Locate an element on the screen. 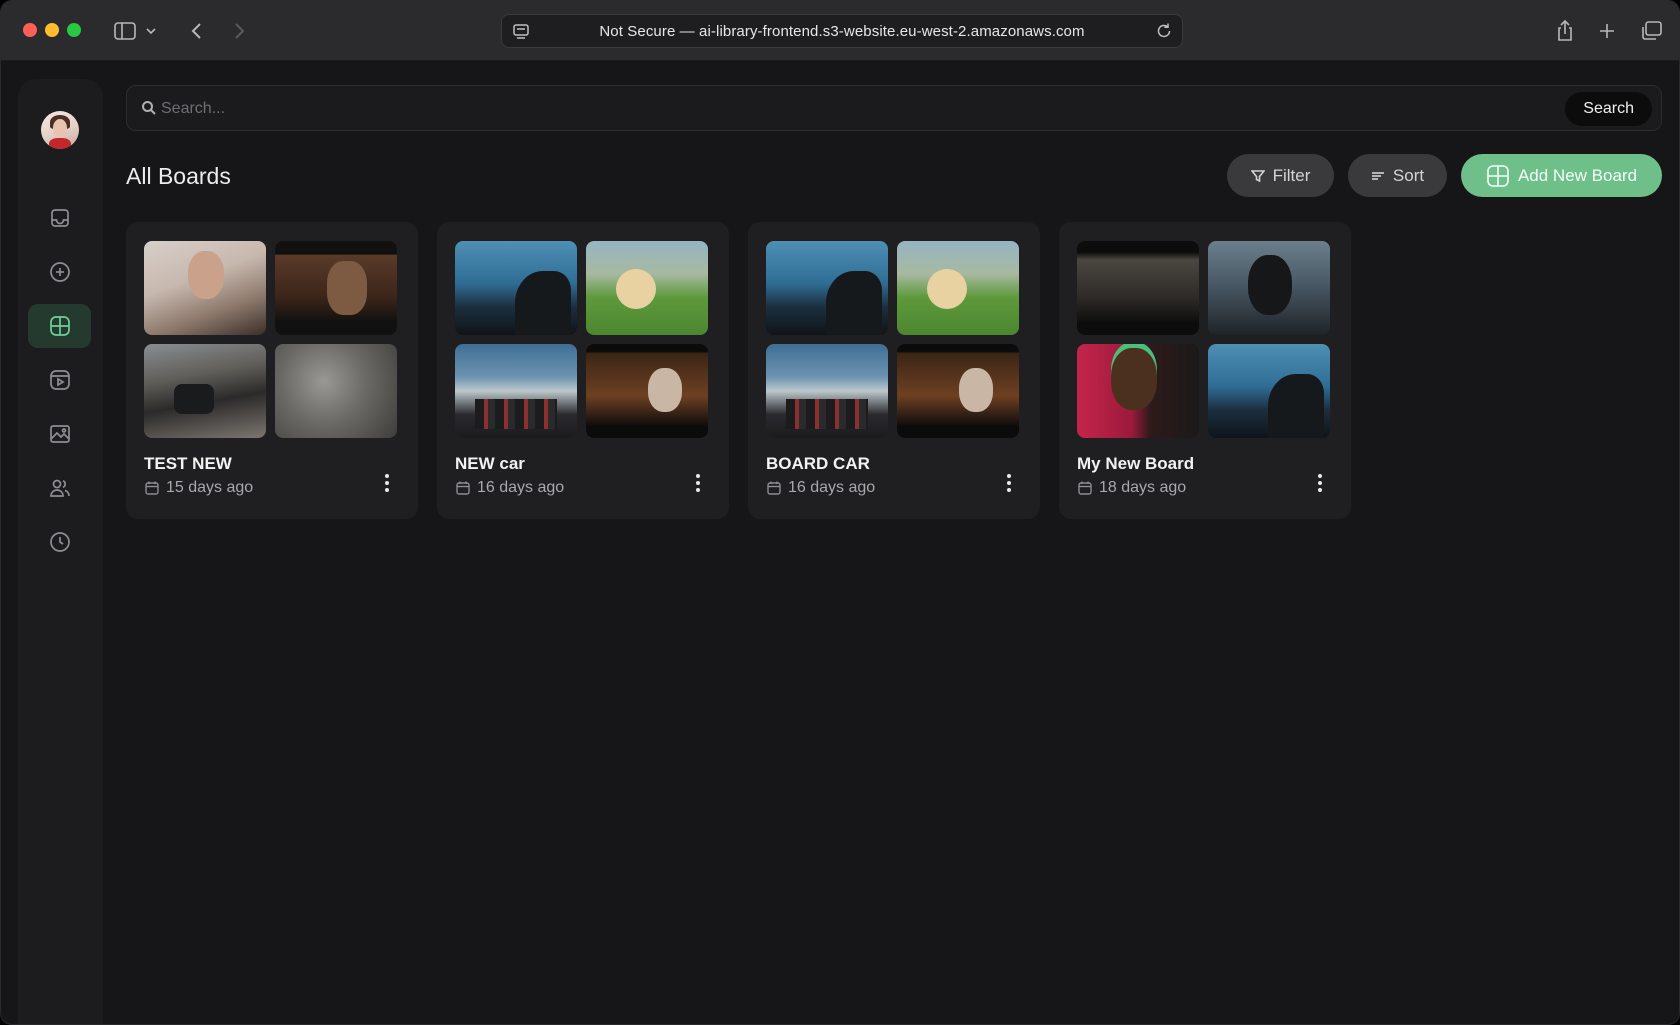  sidebar-item-images is located at coordinates (59, 434).